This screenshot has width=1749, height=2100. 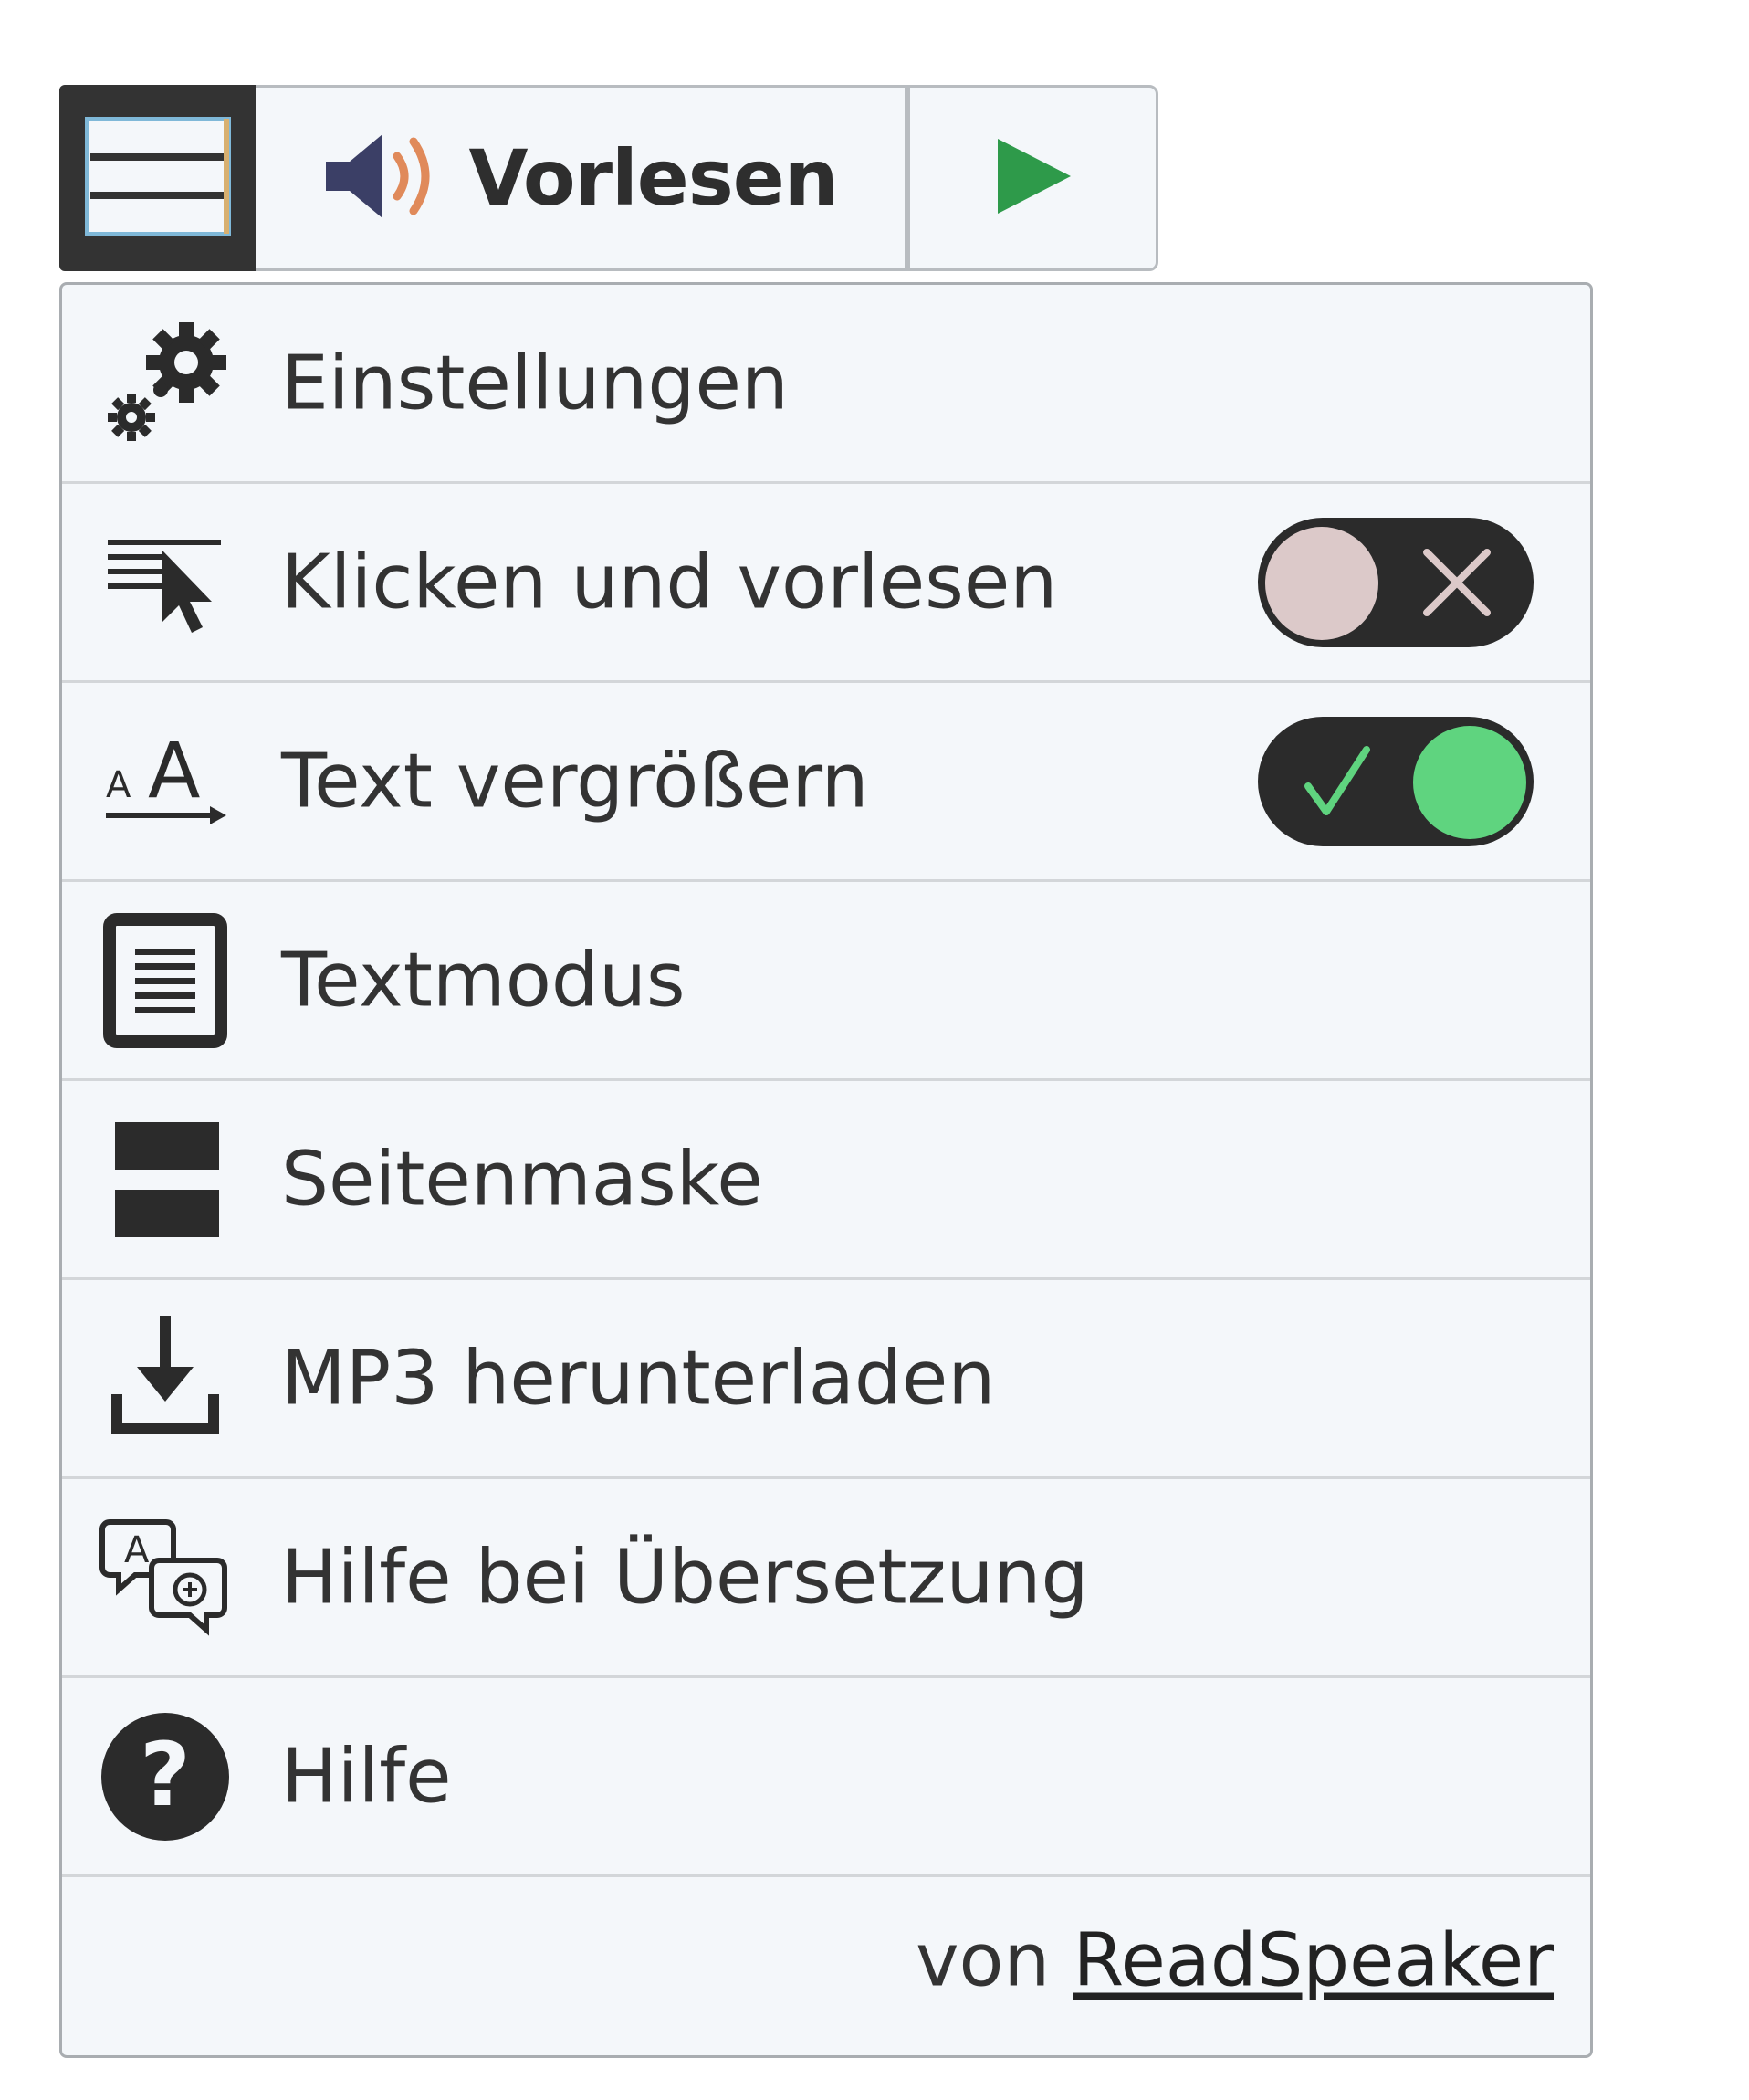 What do you see at coordinates (826, 1180) in the screenshot?
I see `menu-item-page-mask: Seitenmaske` at bounding box center [826, 1180].